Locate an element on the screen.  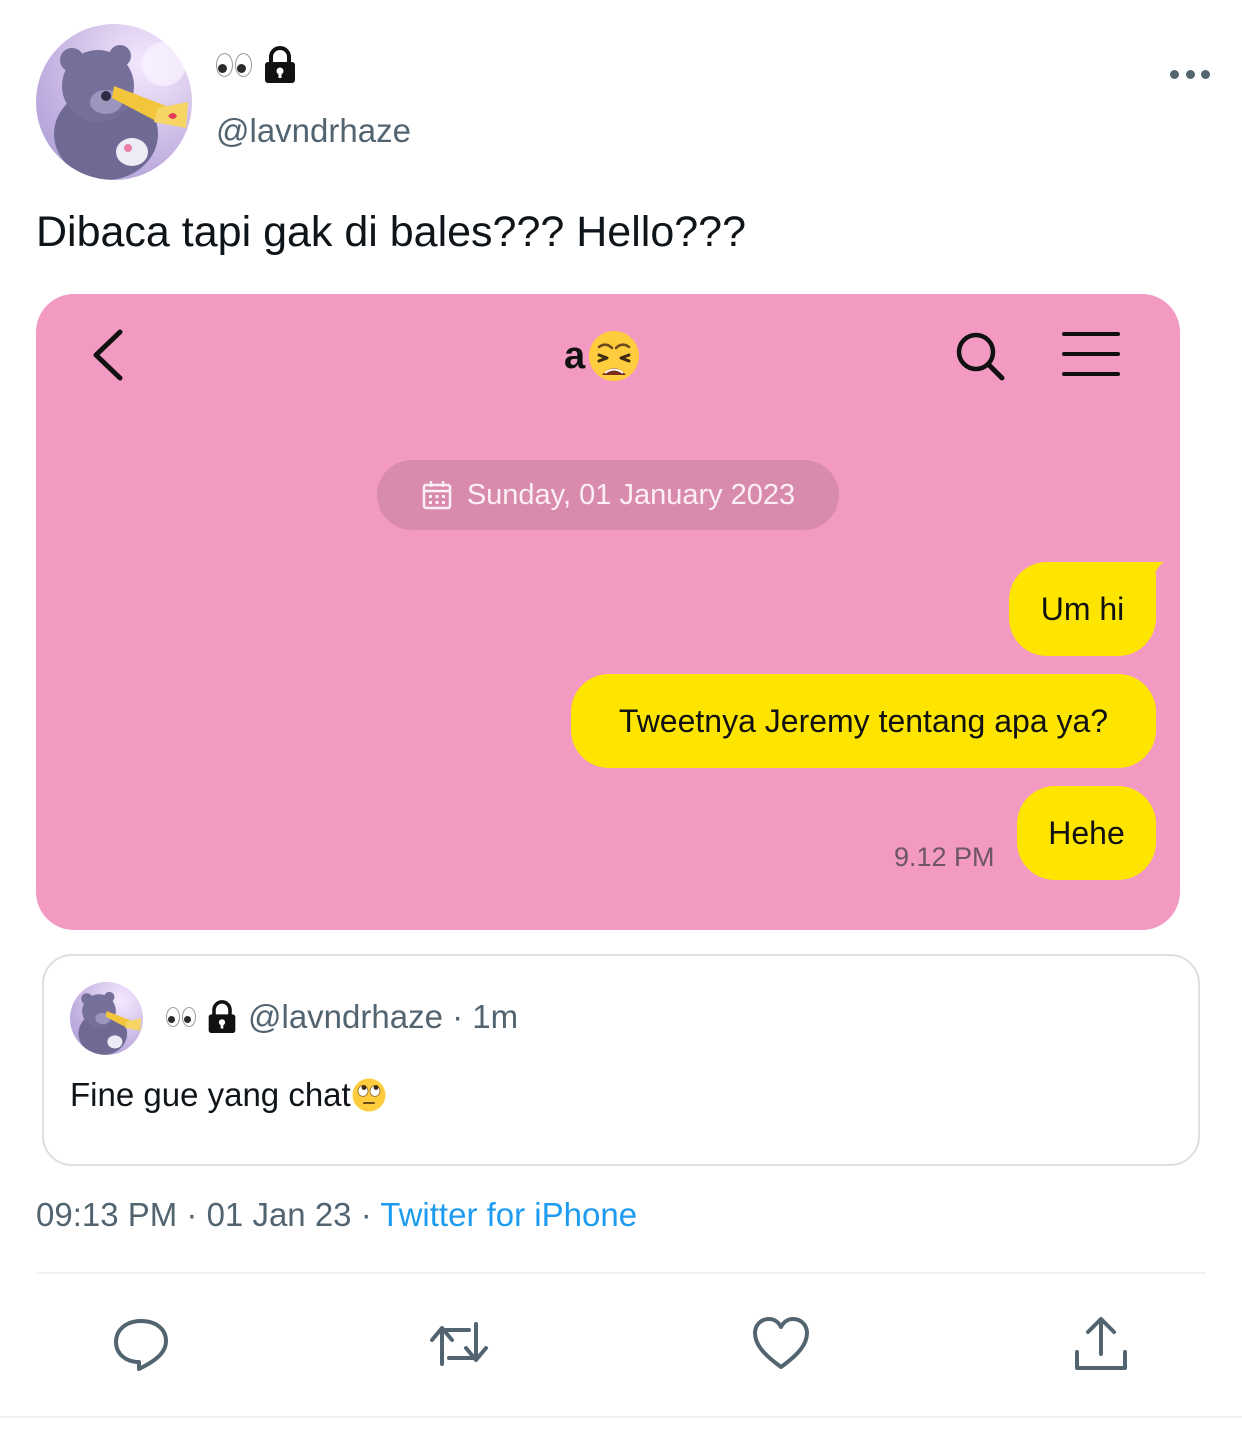
quoted-tweet-text: Fine gue yang chat is located at coordinates (228, 1095).